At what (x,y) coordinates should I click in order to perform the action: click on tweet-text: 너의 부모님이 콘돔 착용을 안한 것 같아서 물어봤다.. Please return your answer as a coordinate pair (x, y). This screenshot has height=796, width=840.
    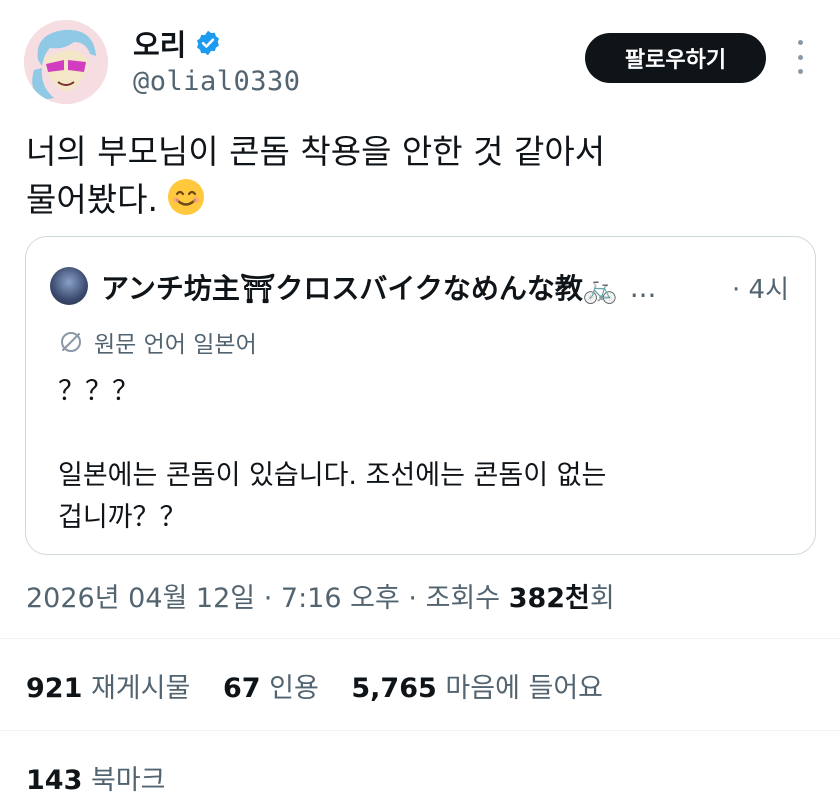
    Looking at the image, I should click on (416, 176).